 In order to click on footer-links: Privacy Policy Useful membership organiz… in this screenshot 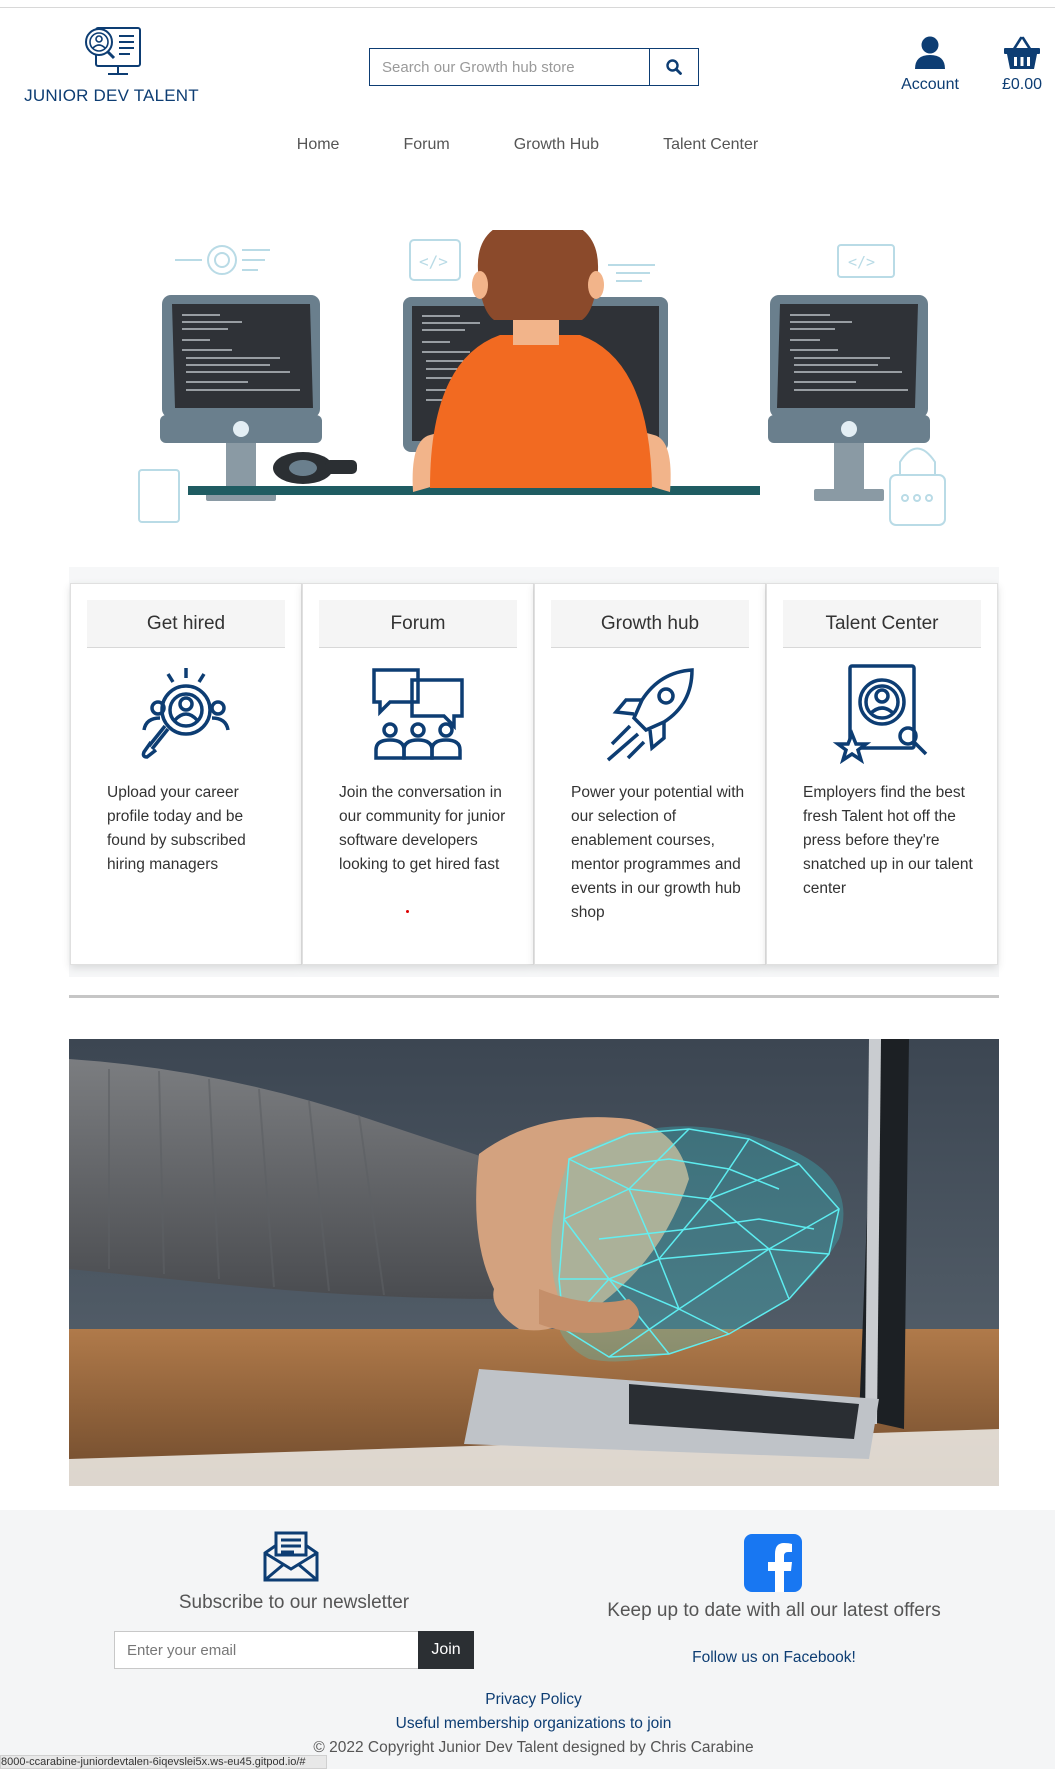, I will do `click(527, 1724)`.